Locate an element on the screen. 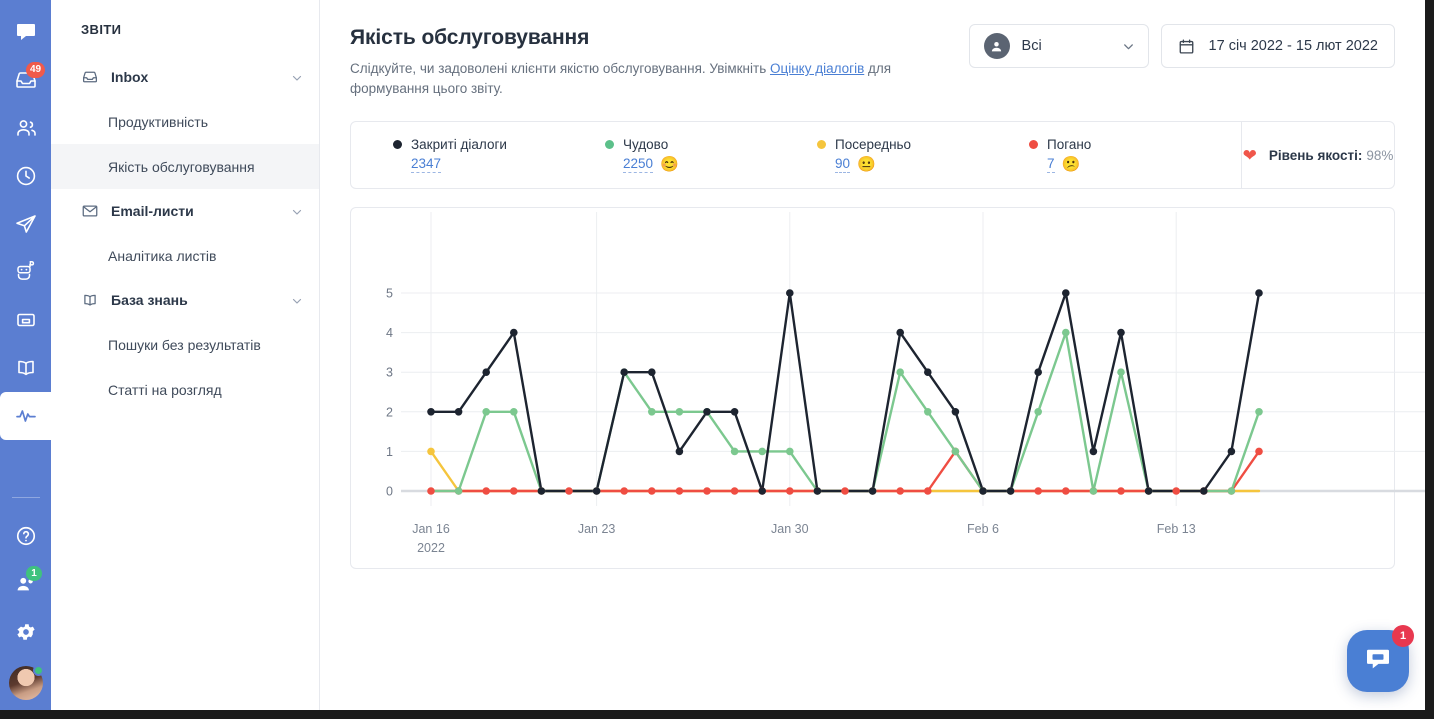  rate-dialogs-link: Оцінку діалогів is located at coordinates (817, 68).